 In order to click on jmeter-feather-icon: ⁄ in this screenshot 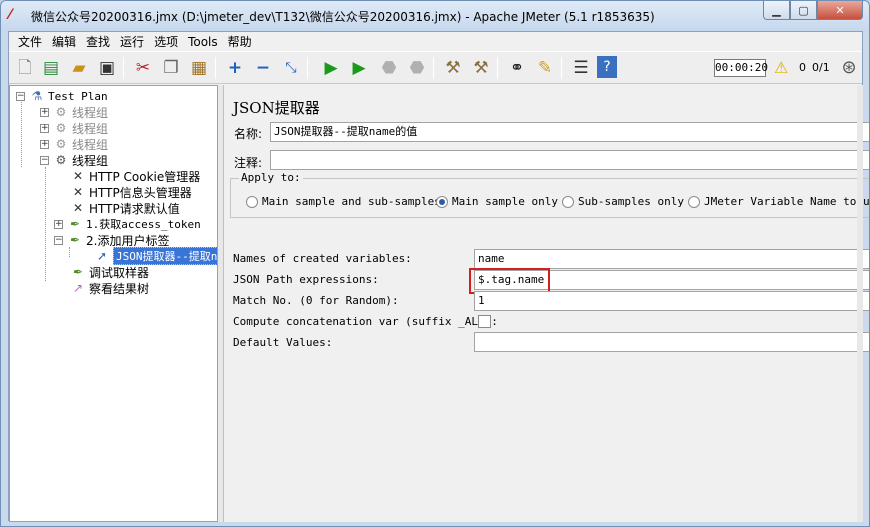, I will do `click(10, 15)`.